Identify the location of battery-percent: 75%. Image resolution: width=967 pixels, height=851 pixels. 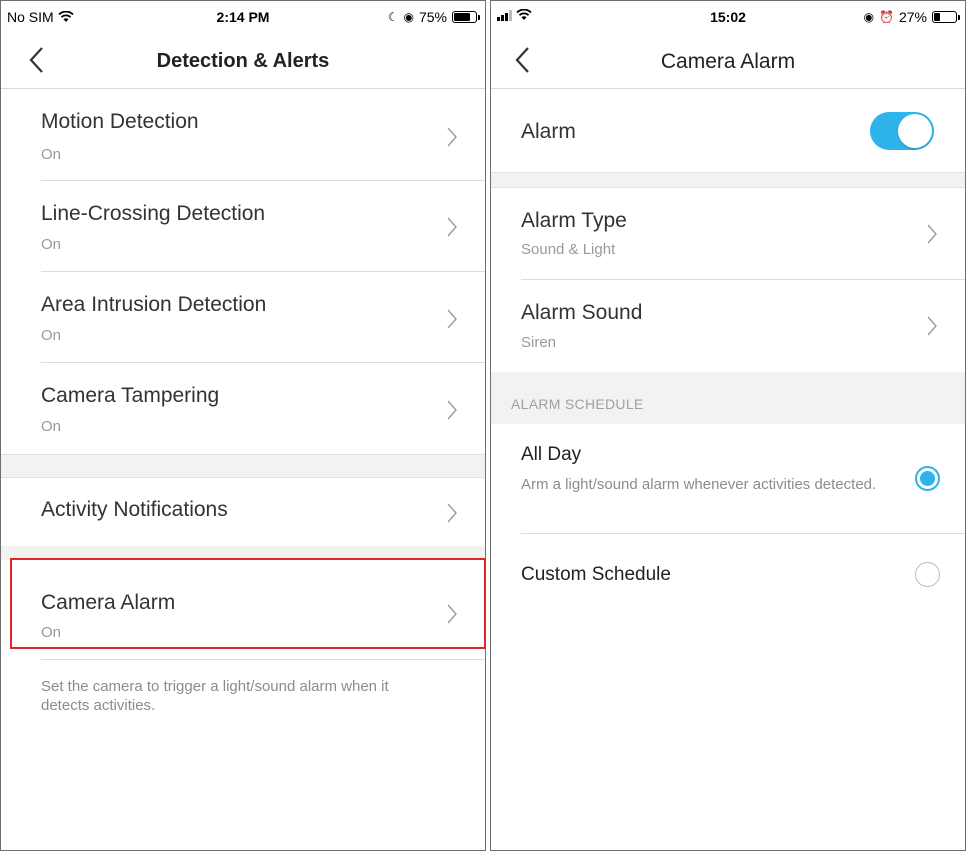
(432, 17).